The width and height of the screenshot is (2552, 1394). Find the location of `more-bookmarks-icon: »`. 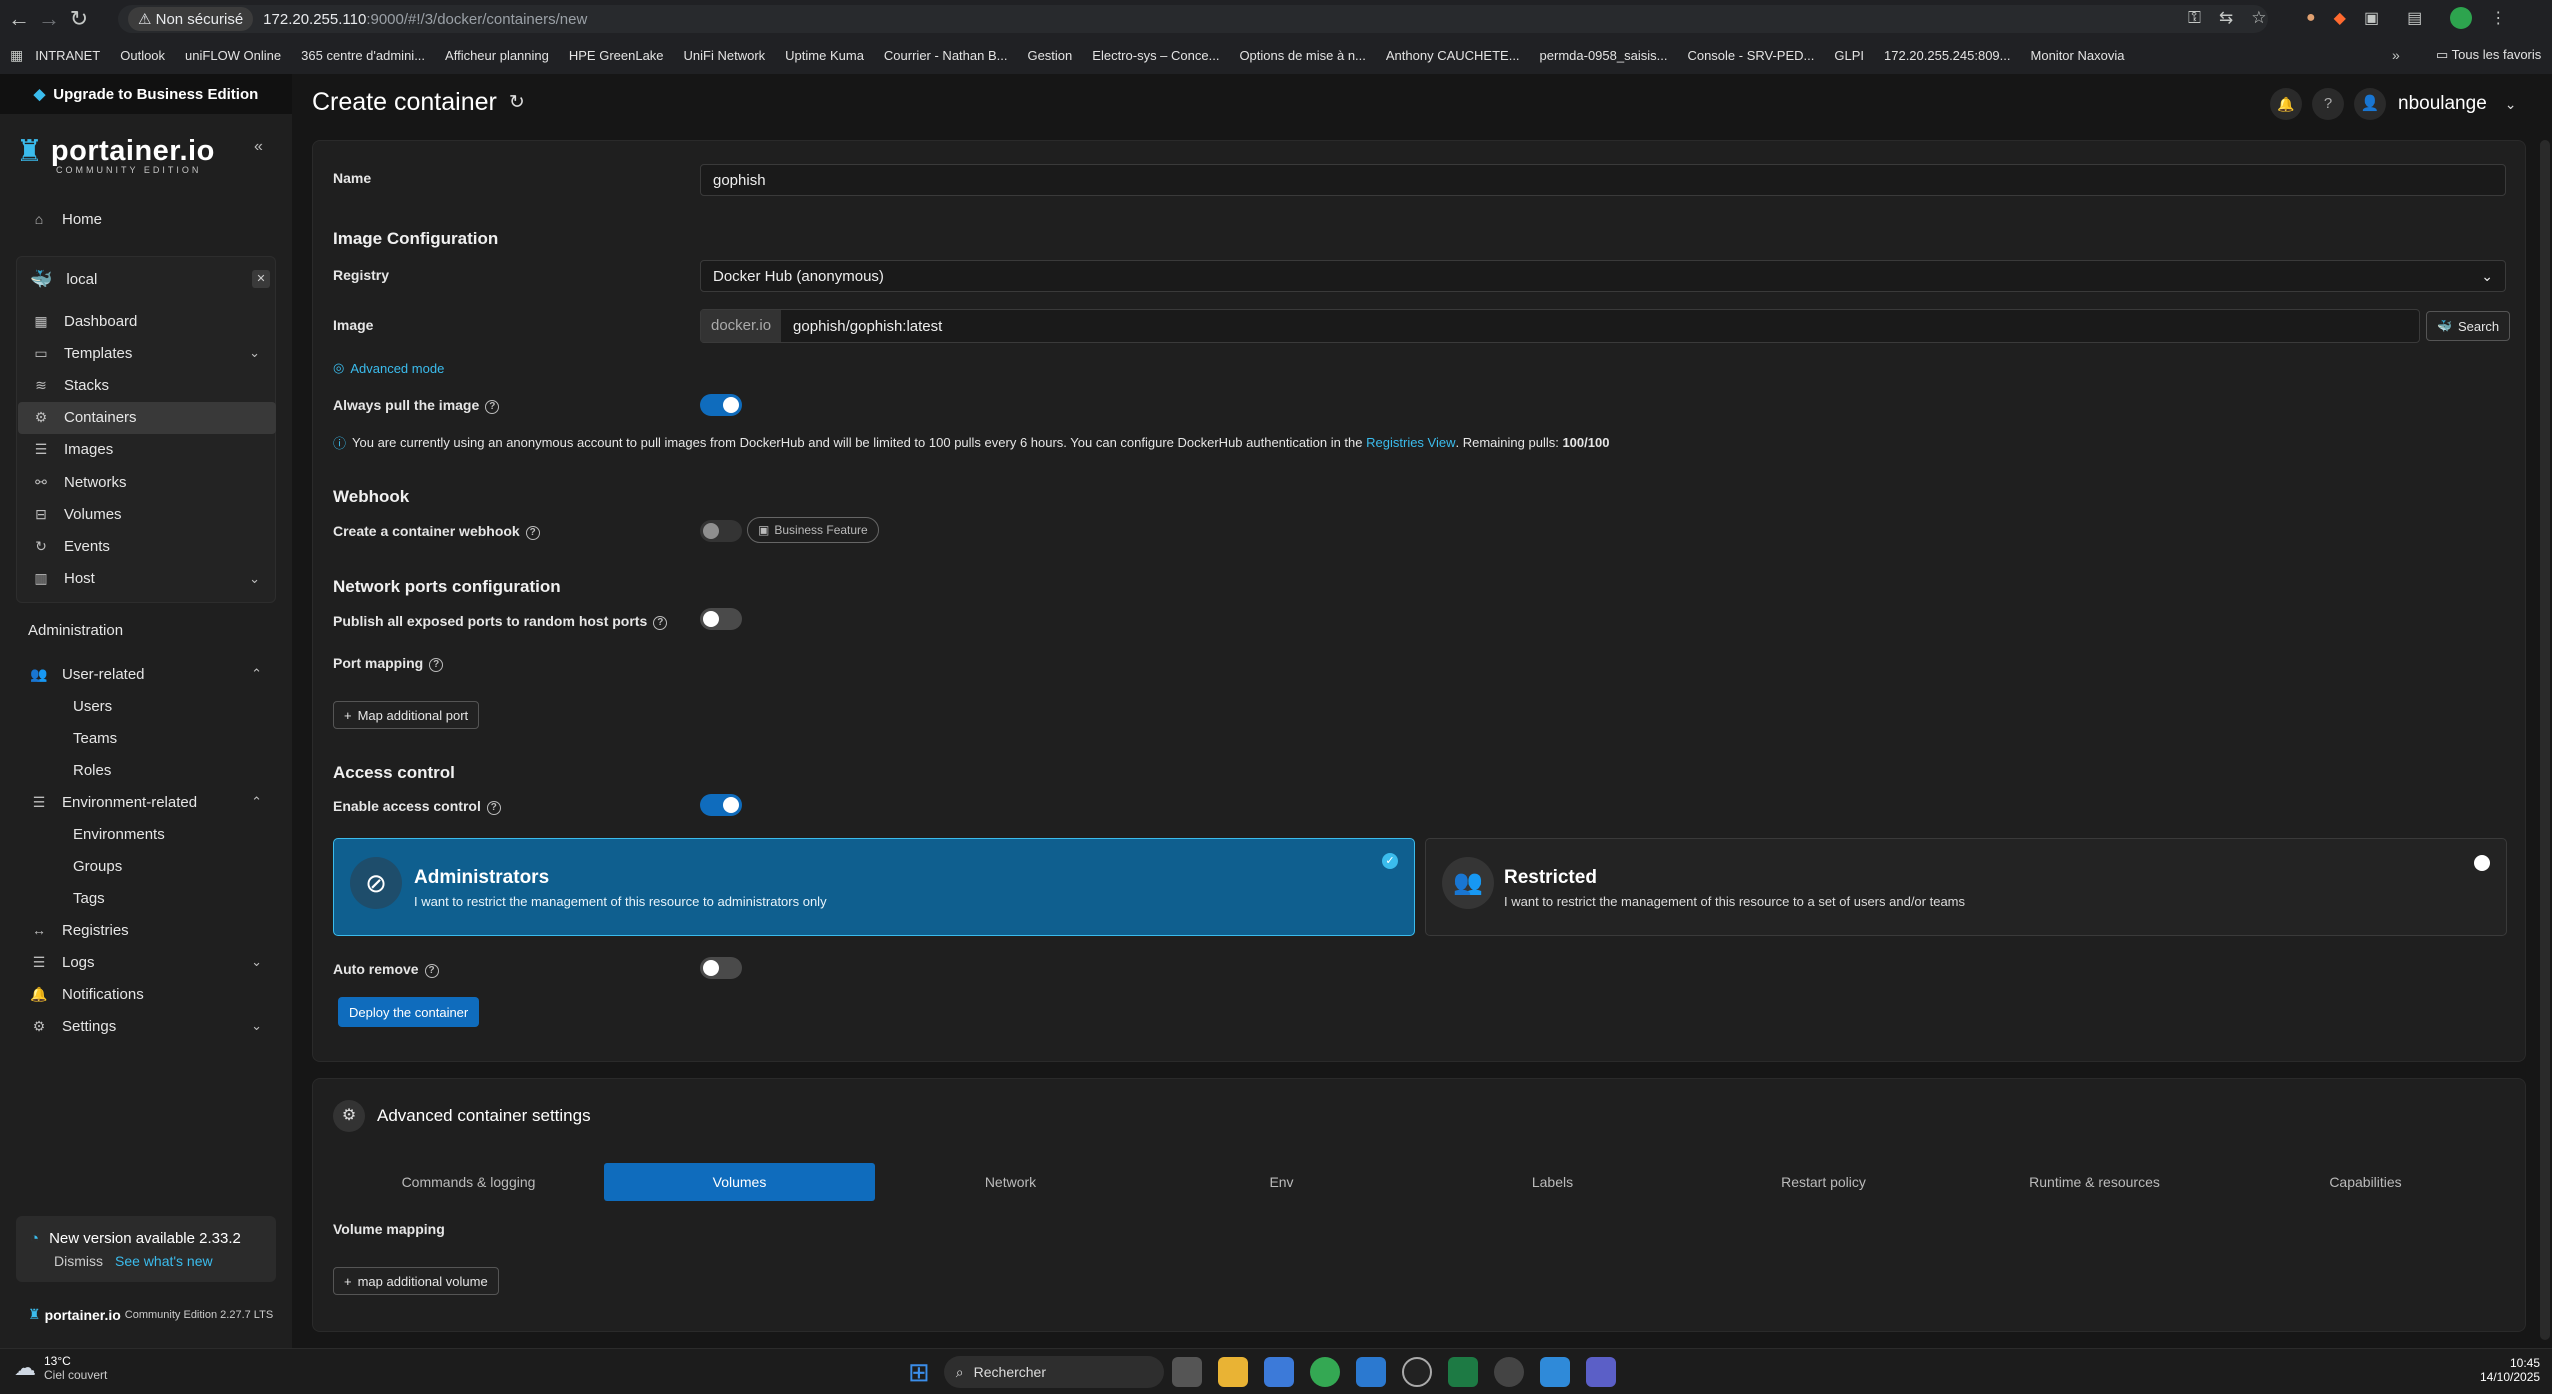

more-bookmarks-icon: » is located at coordinates (2396, 55).